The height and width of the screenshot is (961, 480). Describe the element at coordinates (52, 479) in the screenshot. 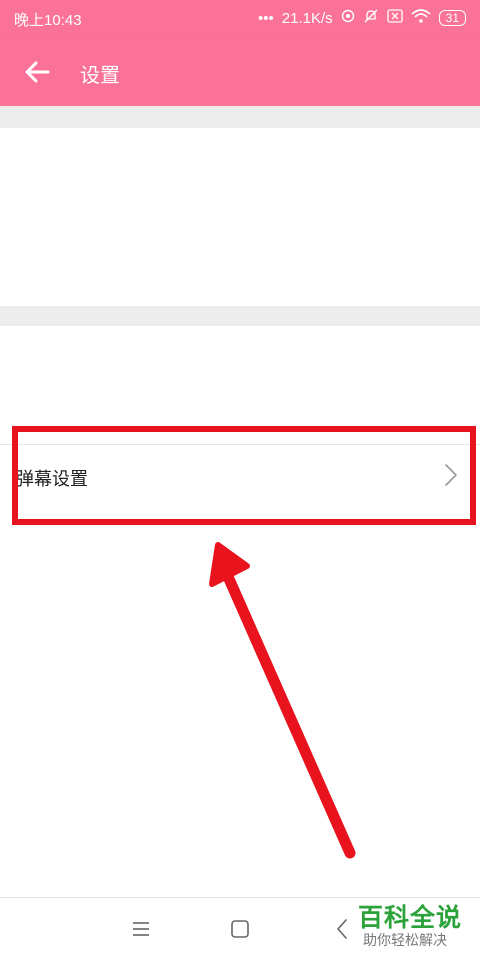

I see `danmaku-settings-label: 弹幕设置` at that location.